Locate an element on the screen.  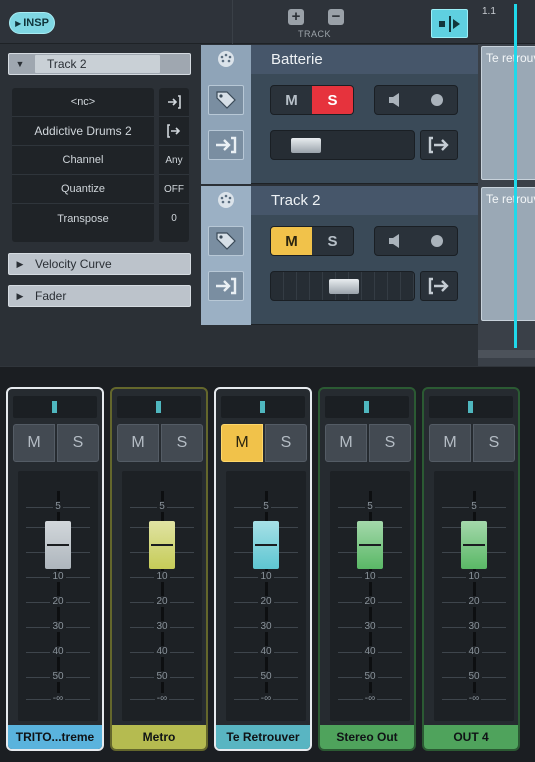
channel-name: OUT 4 is located at coordinates (471, 737).